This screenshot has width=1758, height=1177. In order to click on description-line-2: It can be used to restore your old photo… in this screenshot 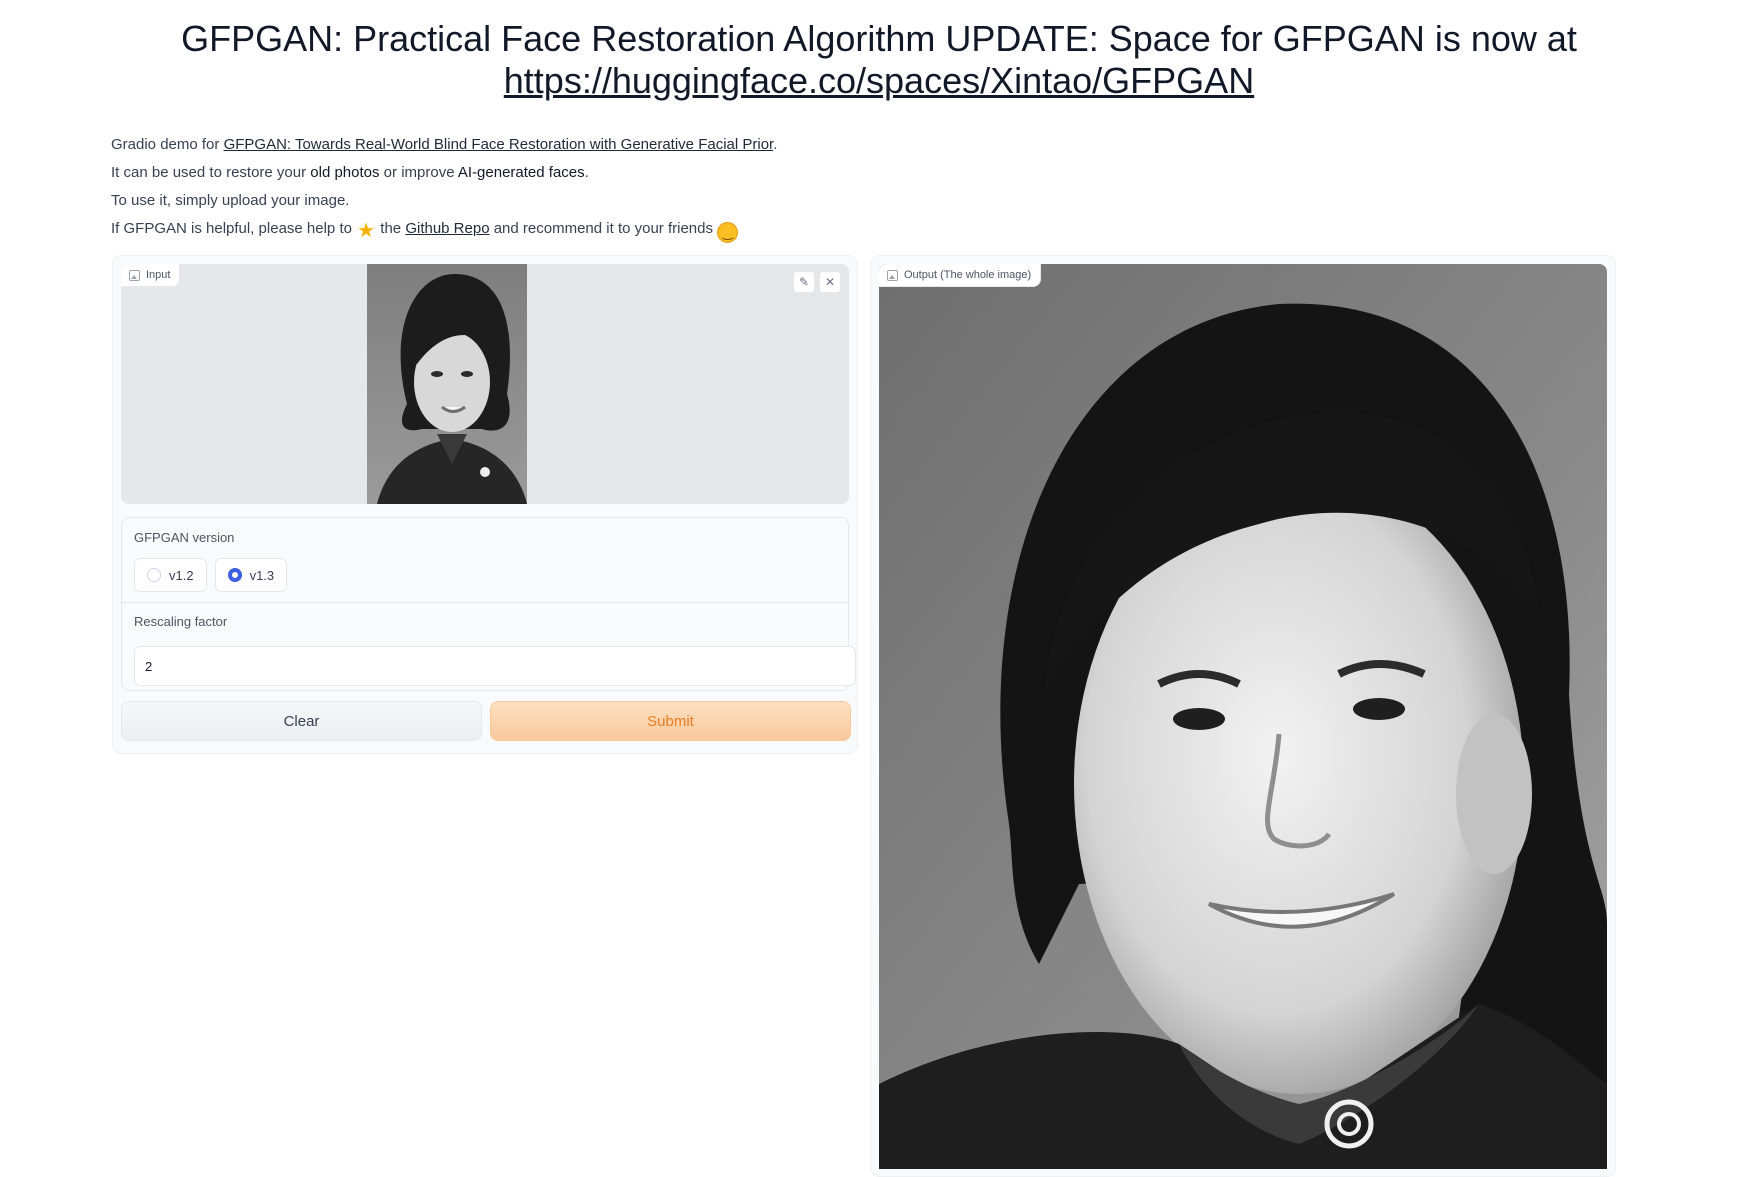, I will do `click(350, 172)`.